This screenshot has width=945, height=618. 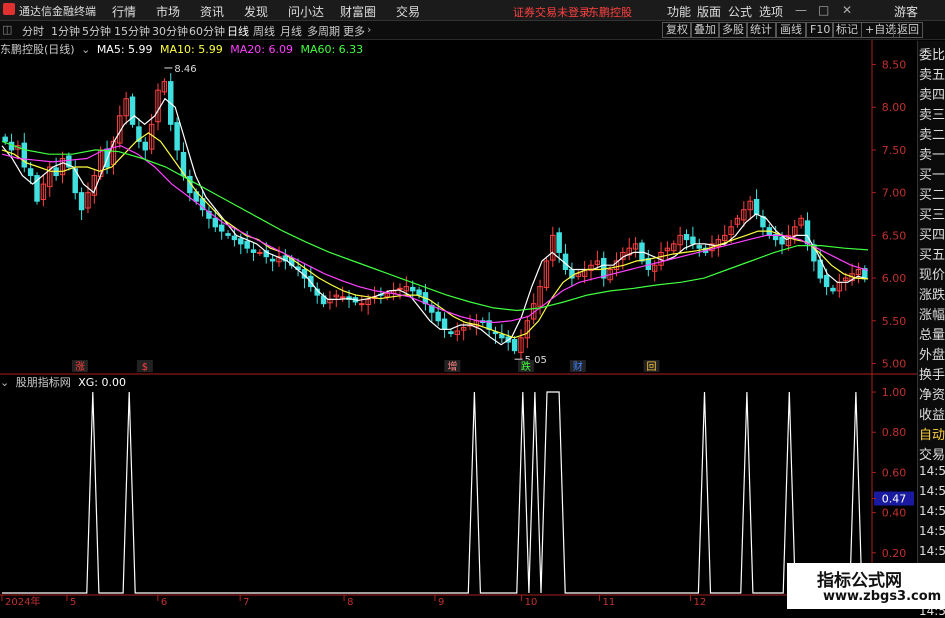 I want to click on x-tick-label-1: 5, so click(x=73, y=602).